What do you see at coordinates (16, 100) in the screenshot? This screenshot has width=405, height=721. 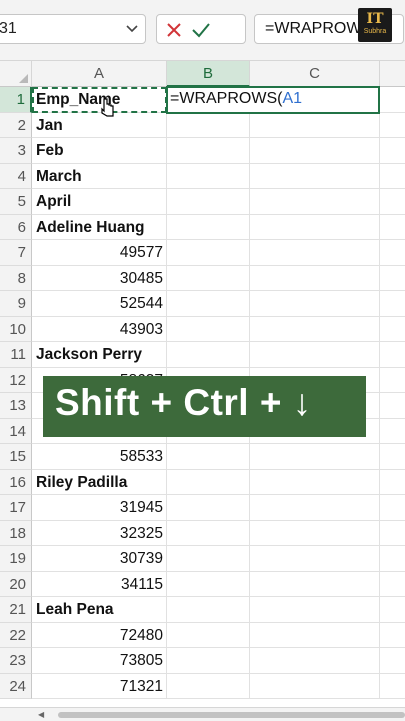 I see `row-header: 1` at bounding box center [16, 100].